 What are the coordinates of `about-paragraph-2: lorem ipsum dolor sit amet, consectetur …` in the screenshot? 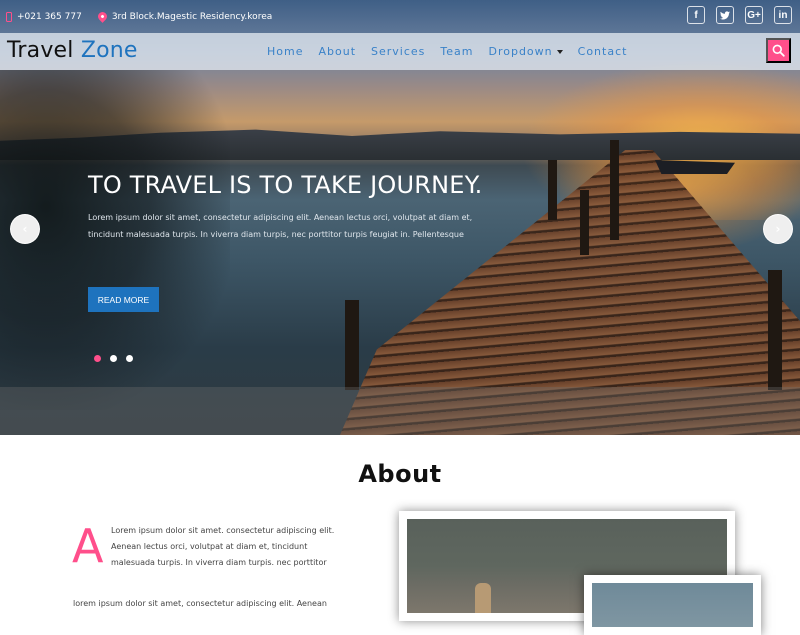 It's located at (200, 603).